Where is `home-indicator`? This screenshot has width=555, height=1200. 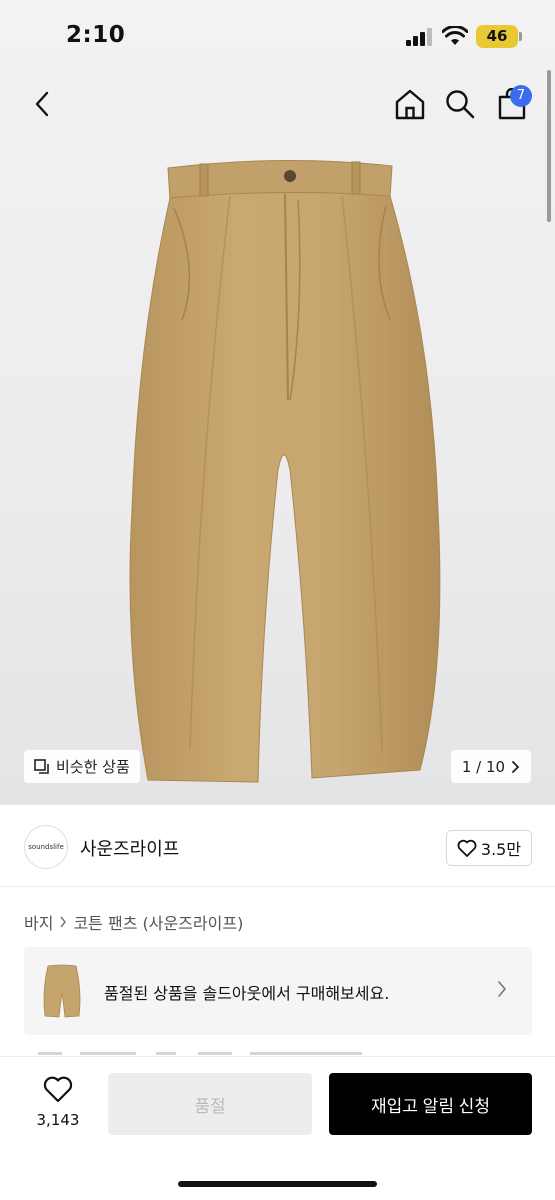 home-indicator is located at coordinates (277, 1184).